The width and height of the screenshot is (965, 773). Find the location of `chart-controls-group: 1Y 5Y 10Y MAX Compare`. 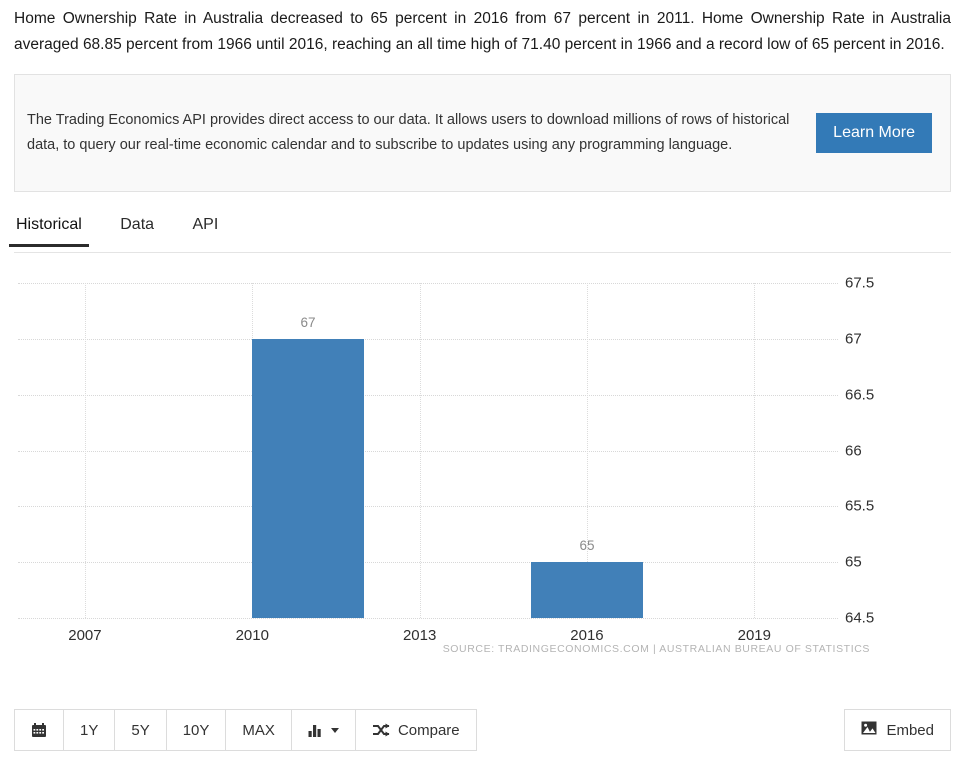

chart-controls-group: 1Y 5Y 10Y MAX Compare is located at coordinates (245, 730).